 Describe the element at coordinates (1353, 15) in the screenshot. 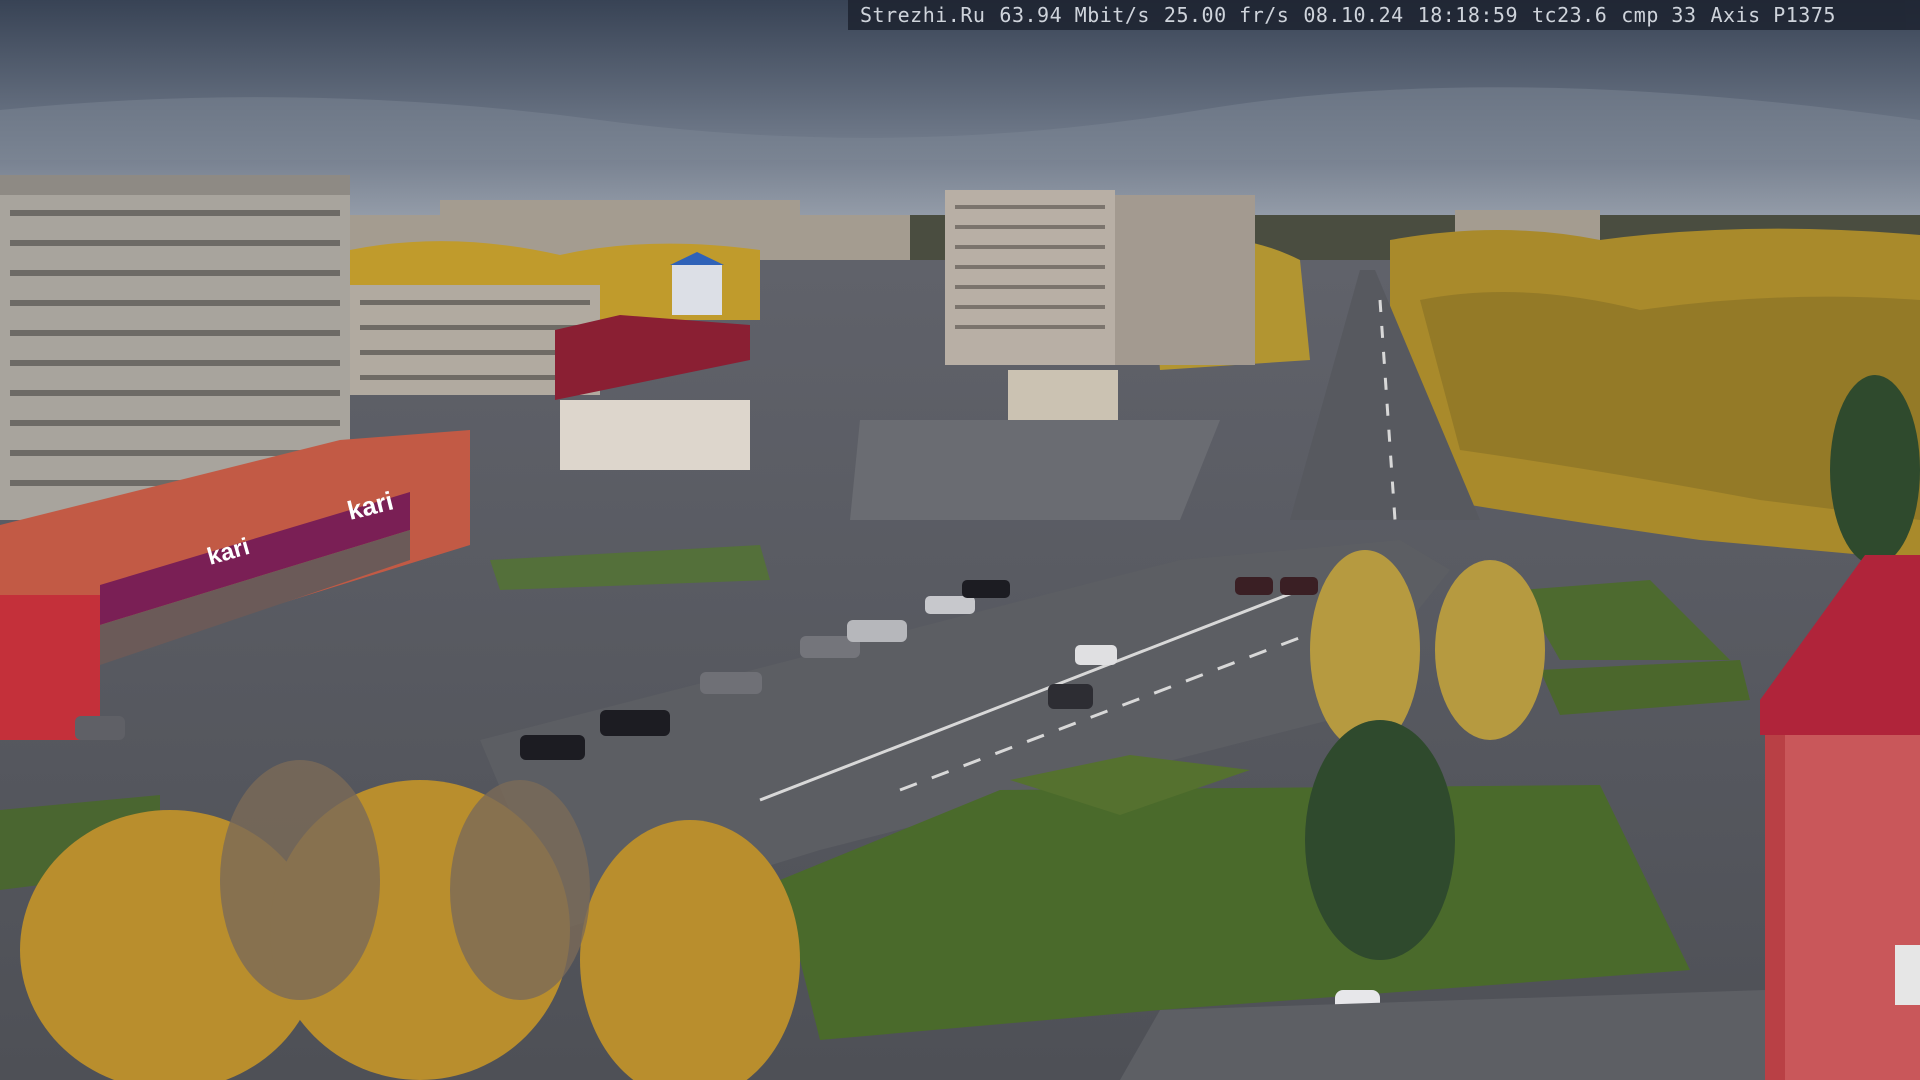

I see `date-readout: 08.10.24` at that location.